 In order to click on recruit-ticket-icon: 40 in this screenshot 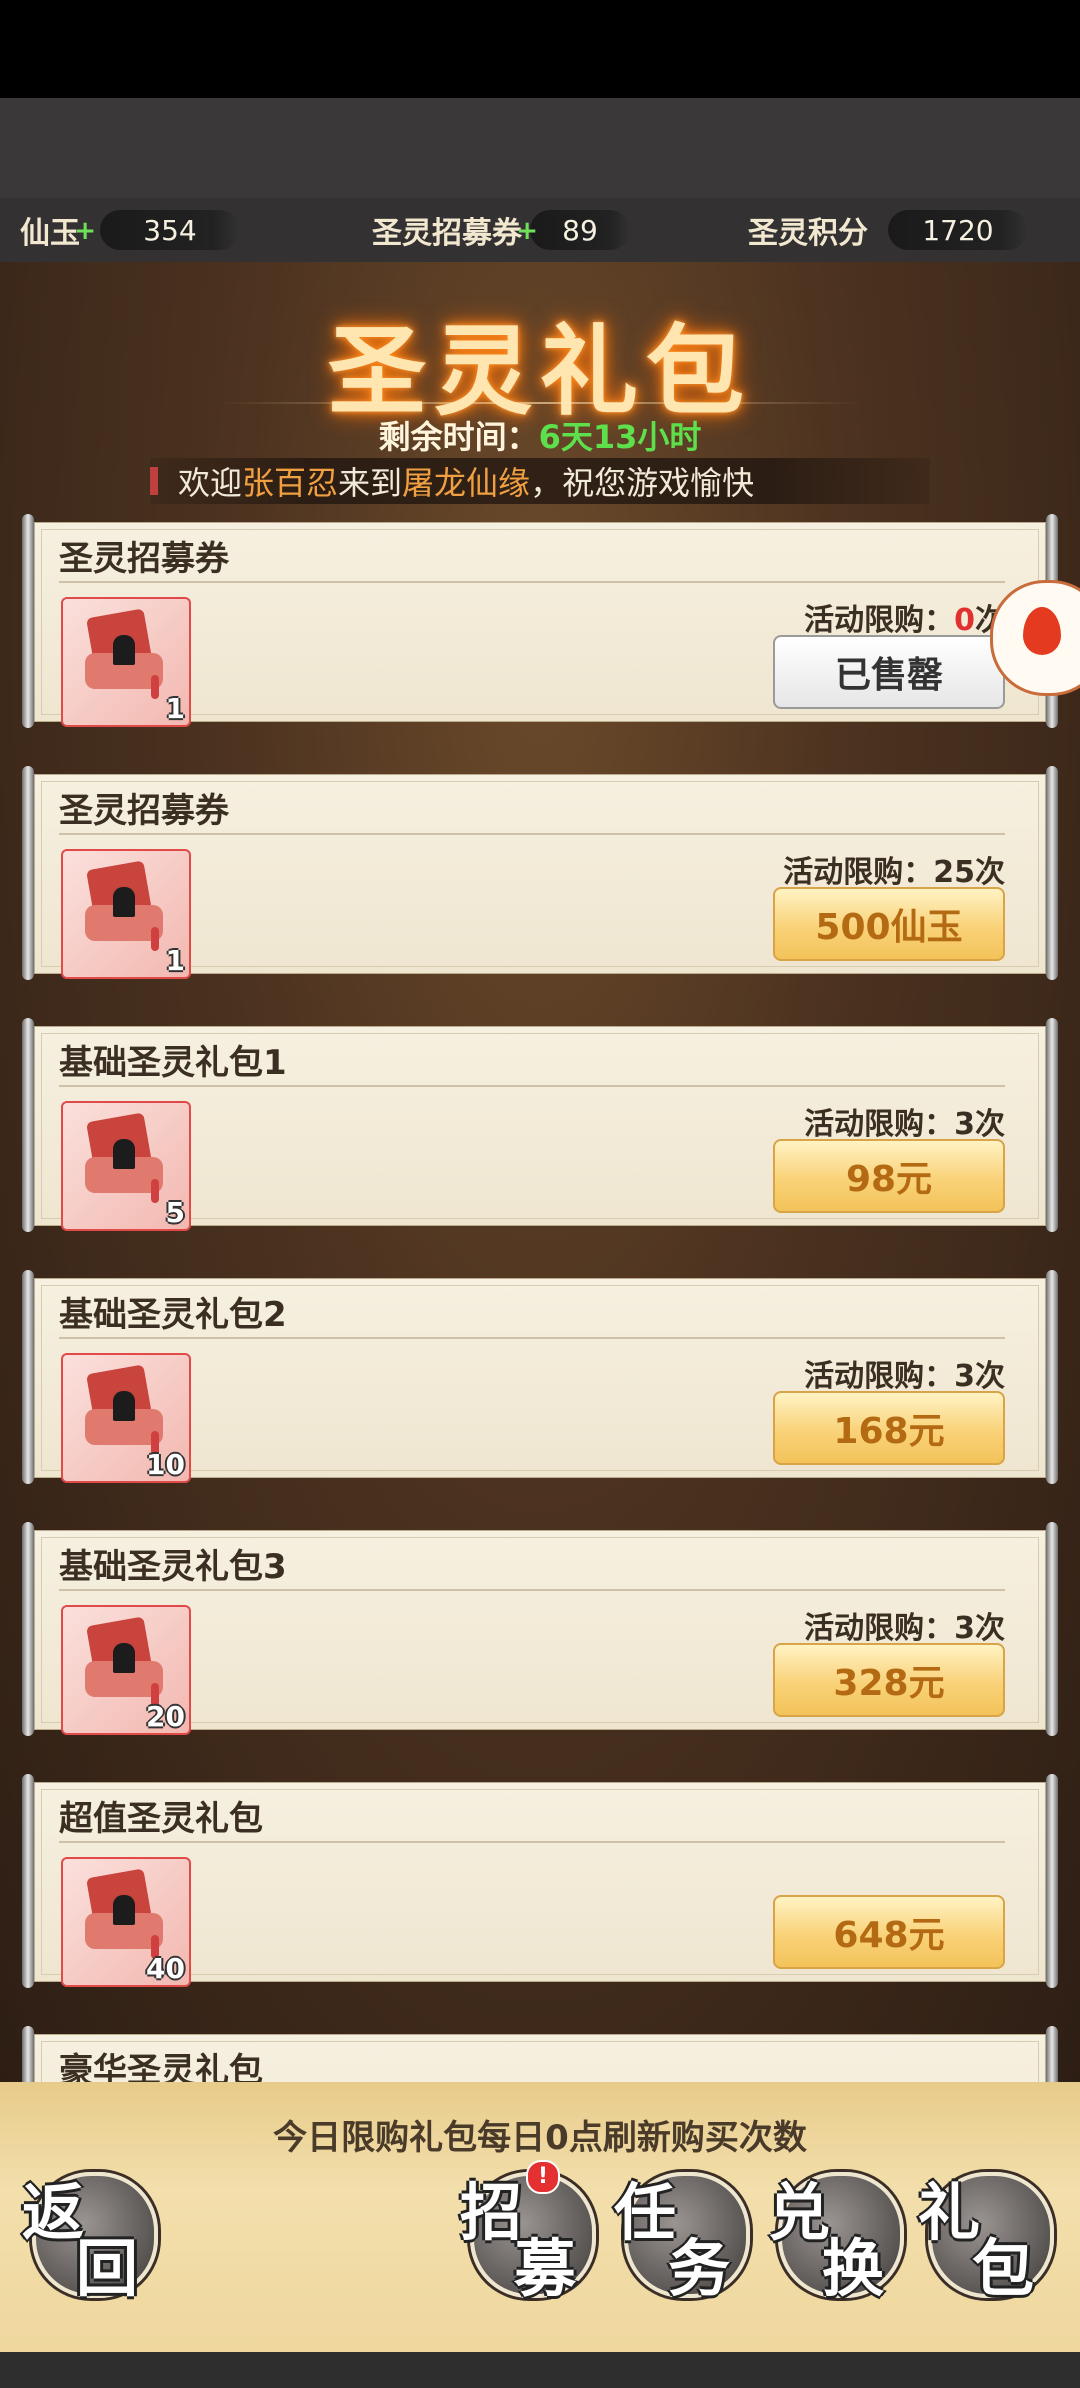, I will do `click(126, 1922)`.